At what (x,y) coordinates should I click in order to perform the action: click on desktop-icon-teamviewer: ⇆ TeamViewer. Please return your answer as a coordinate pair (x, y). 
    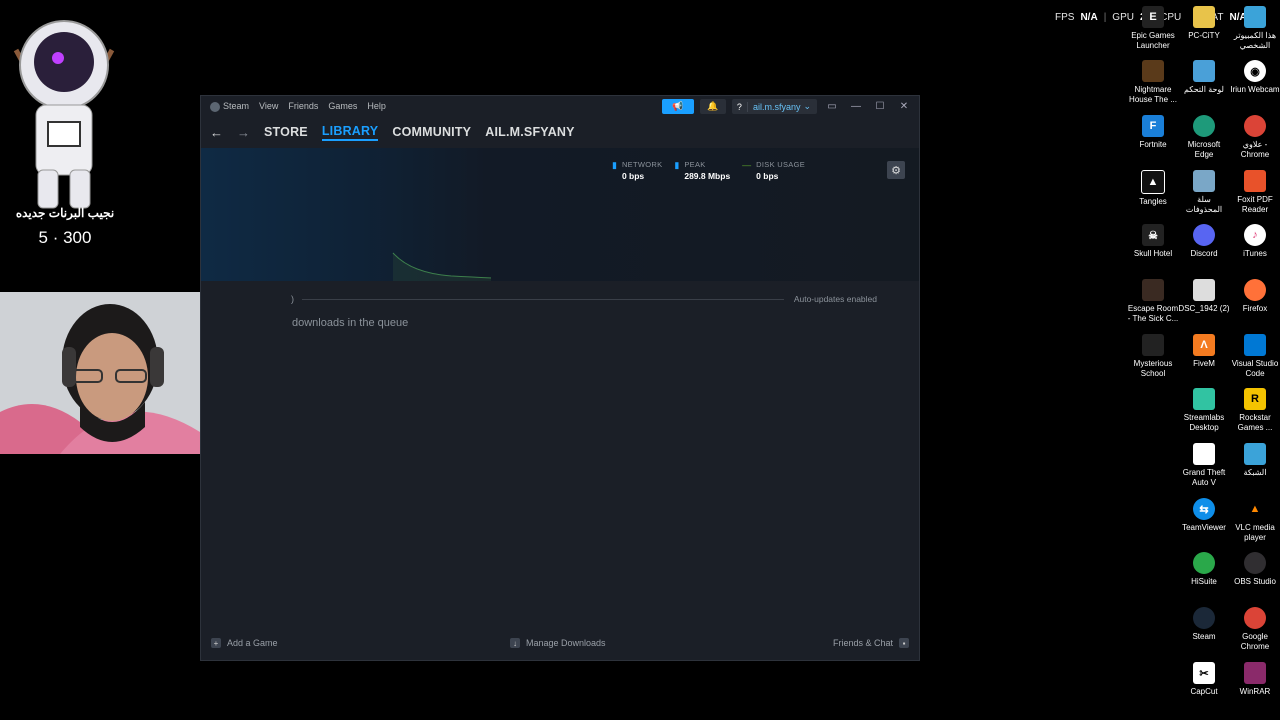
    Looking at the image, I should click on (1204, 515).